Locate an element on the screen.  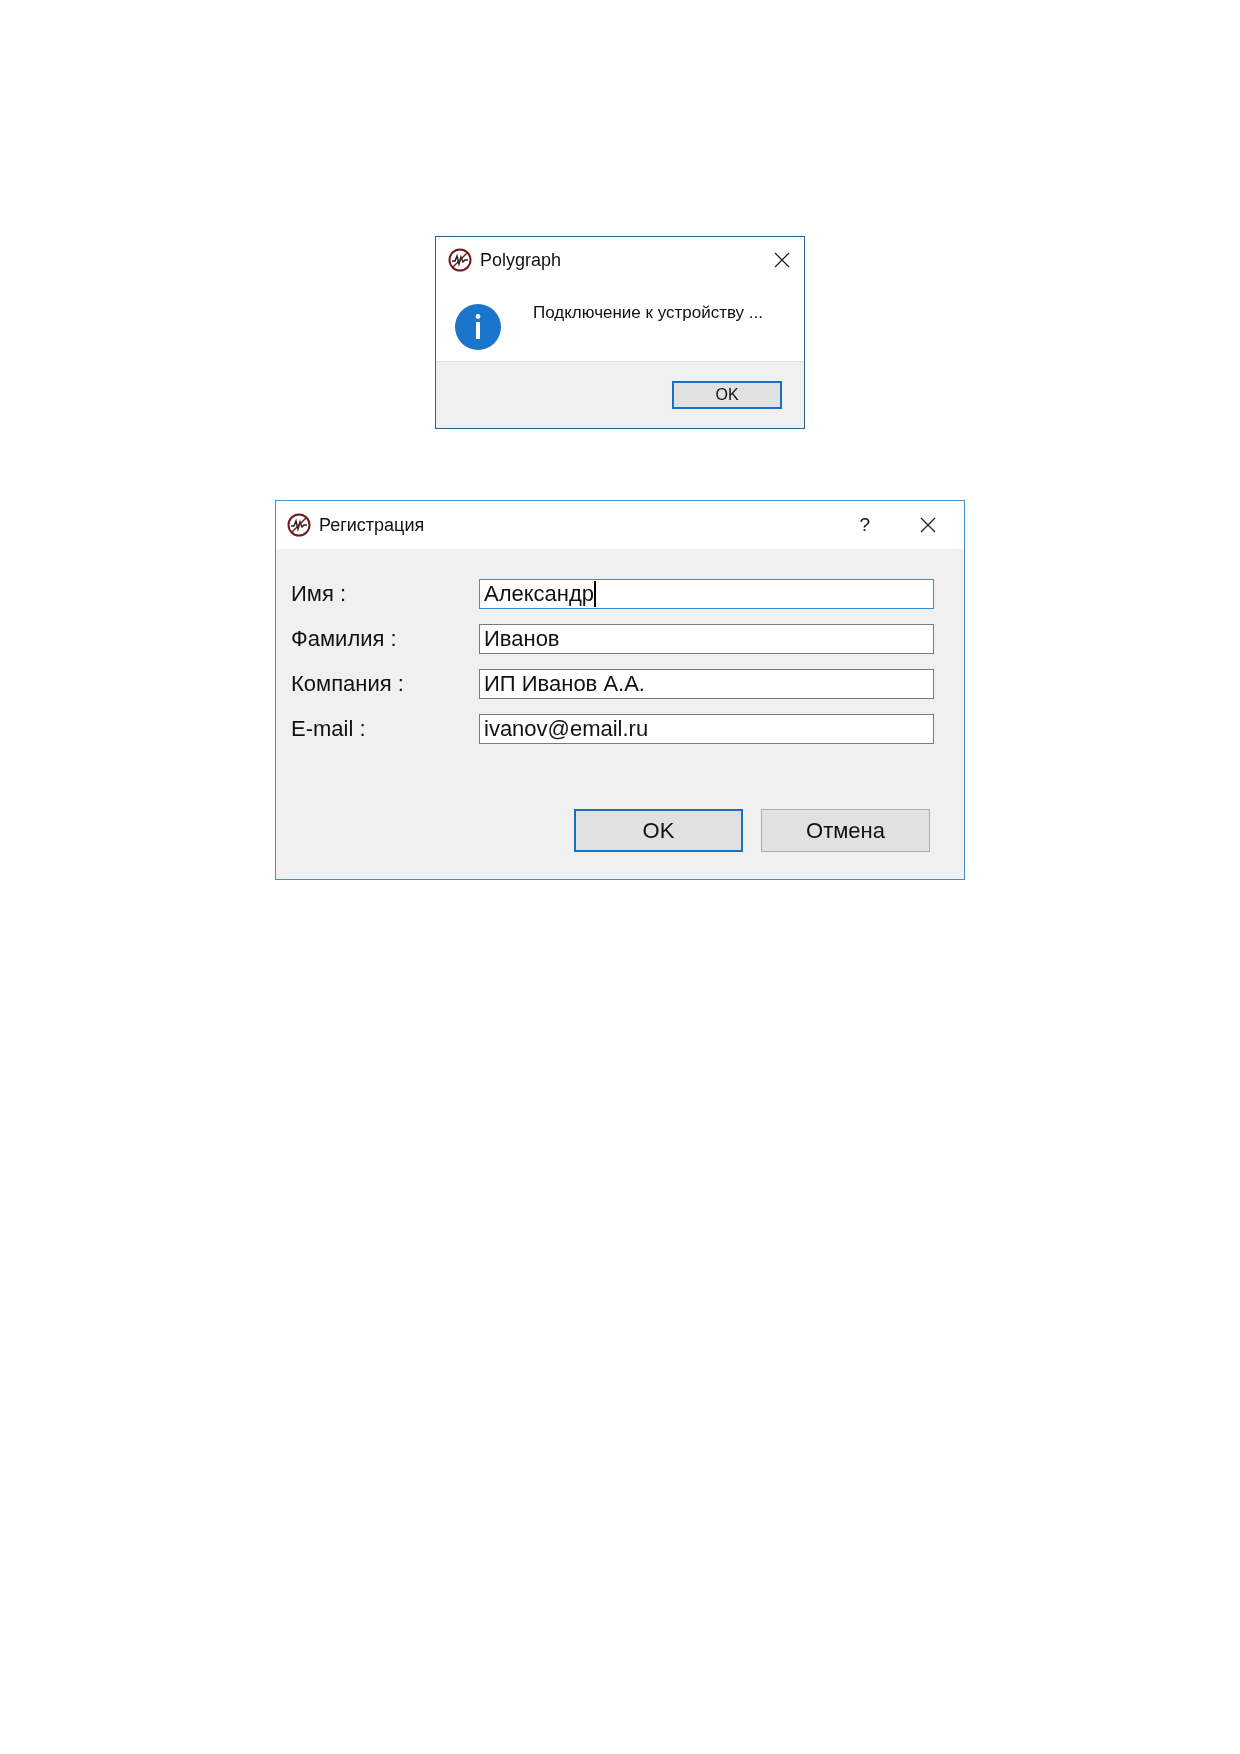
window-title: Регистрация is located at coordinates (372, 525).